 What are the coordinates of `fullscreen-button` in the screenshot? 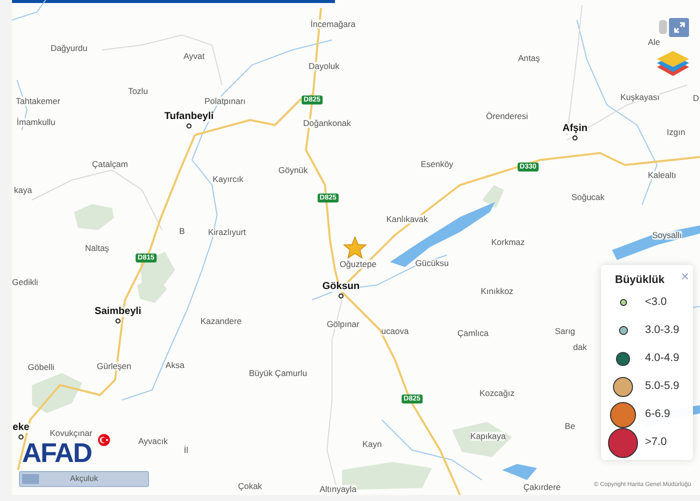 It's located at (679, 27).